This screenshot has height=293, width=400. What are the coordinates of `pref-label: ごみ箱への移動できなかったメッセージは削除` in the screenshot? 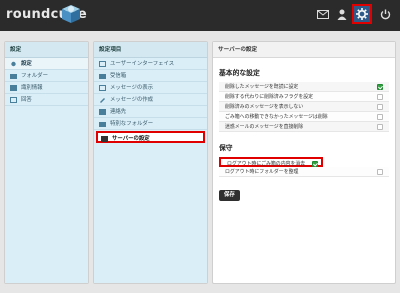 It's located at (276, 117).